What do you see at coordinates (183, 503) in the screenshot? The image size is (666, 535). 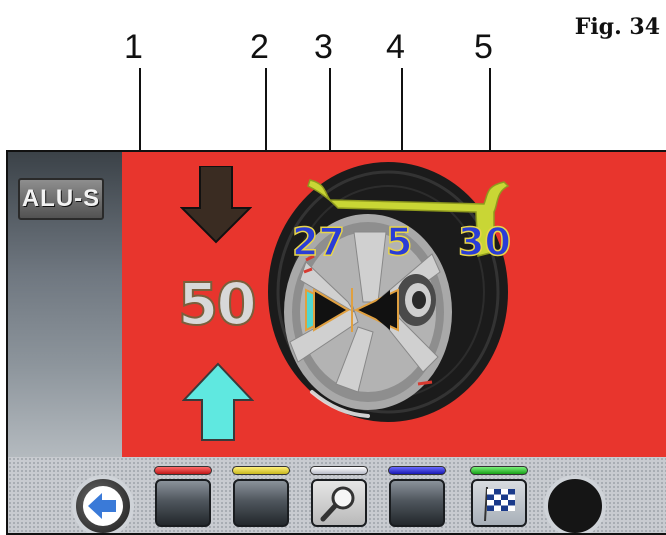 I see `f1-button` at bounding box center [183, 503].